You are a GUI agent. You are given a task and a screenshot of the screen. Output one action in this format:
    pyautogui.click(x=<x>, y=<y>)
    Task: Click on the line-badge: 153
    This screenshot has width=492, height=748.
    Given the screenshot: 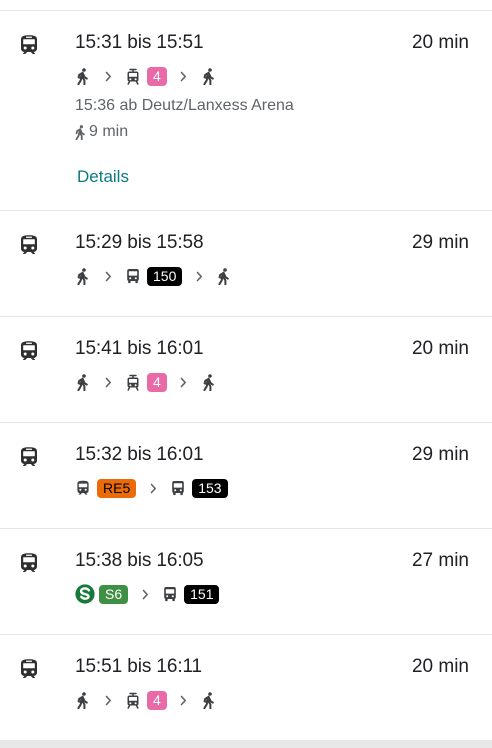 What is the action you would take?
    pyautogui.click(x=210, y=488)
    